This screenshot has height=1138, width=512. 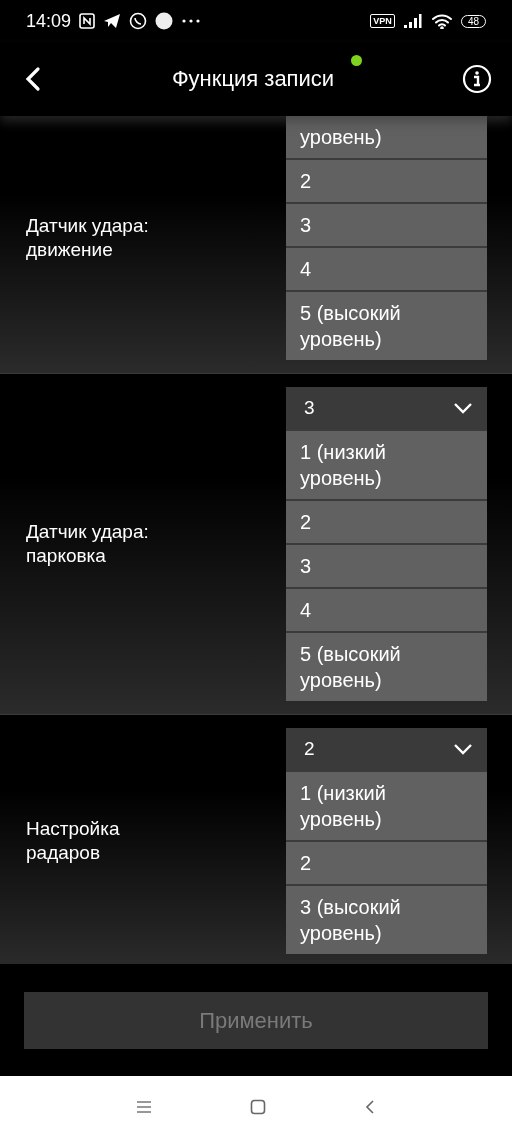 I want to click on setting-label: Датчик удара: движение, so click(x=88, y=238).